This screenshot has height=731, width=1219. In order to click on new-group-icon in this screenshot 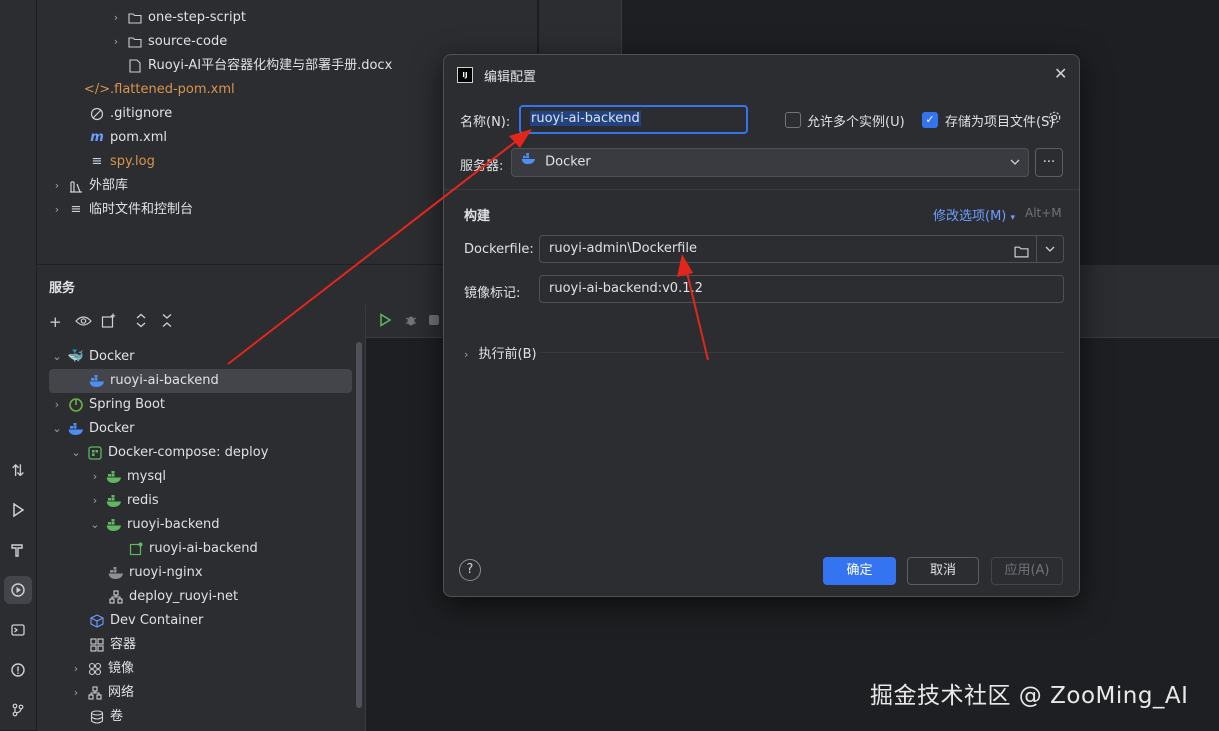, I will do `click(108, 322)`.